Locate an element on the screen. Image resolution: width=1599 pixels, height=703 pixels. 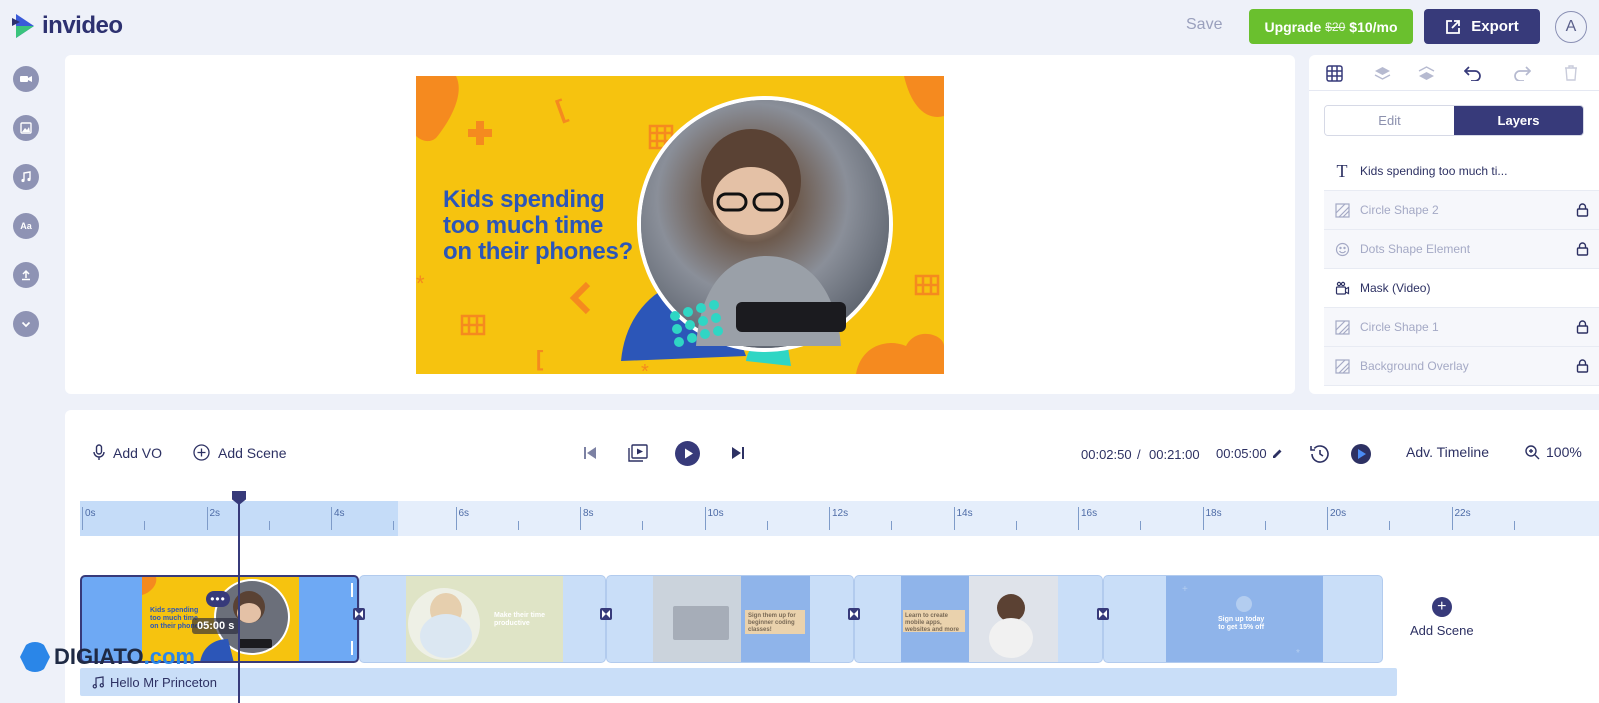
pencil-icon is located at coordinates (1277, 453).